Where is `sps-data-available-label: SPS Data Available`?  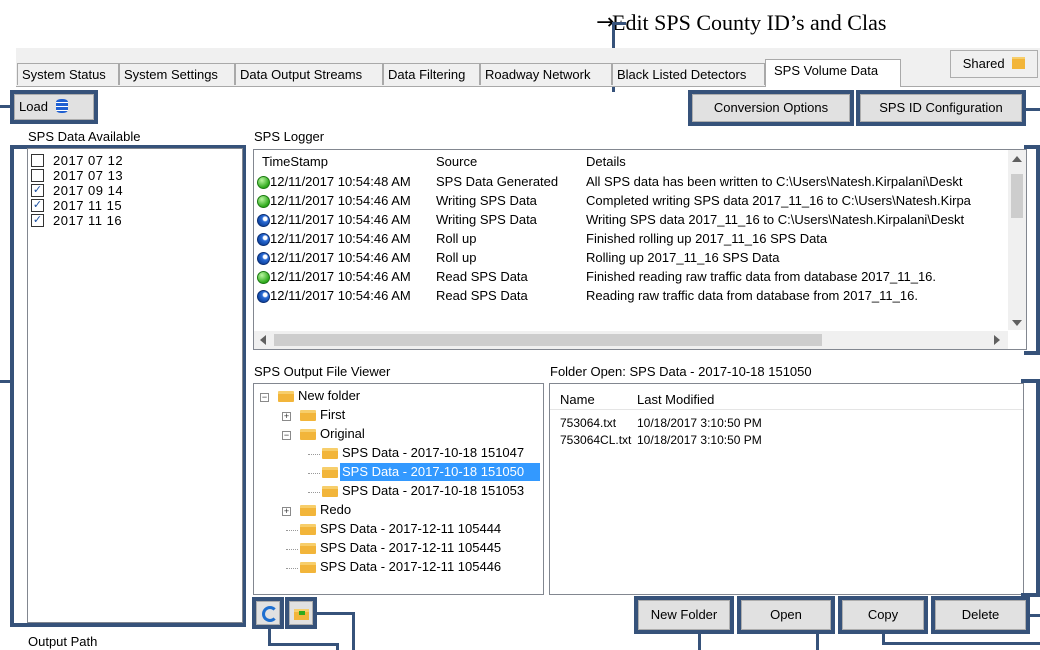 sps-data-available-label: SPS Data Available is located at coordinates (84, 136).